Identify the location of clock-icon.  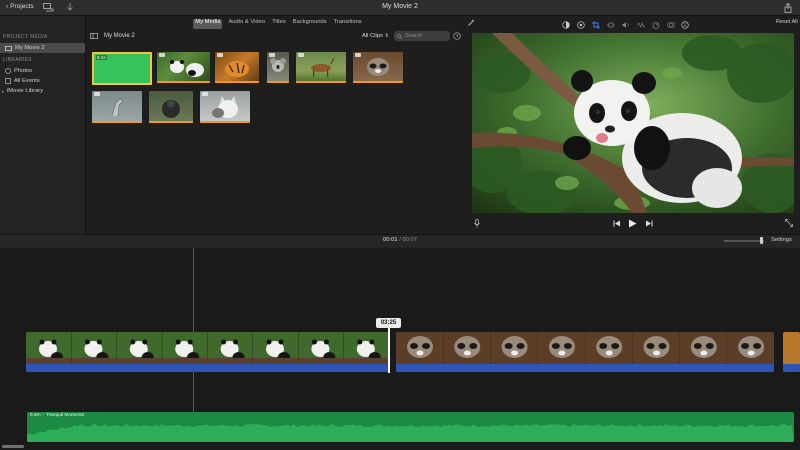
(457, 36).